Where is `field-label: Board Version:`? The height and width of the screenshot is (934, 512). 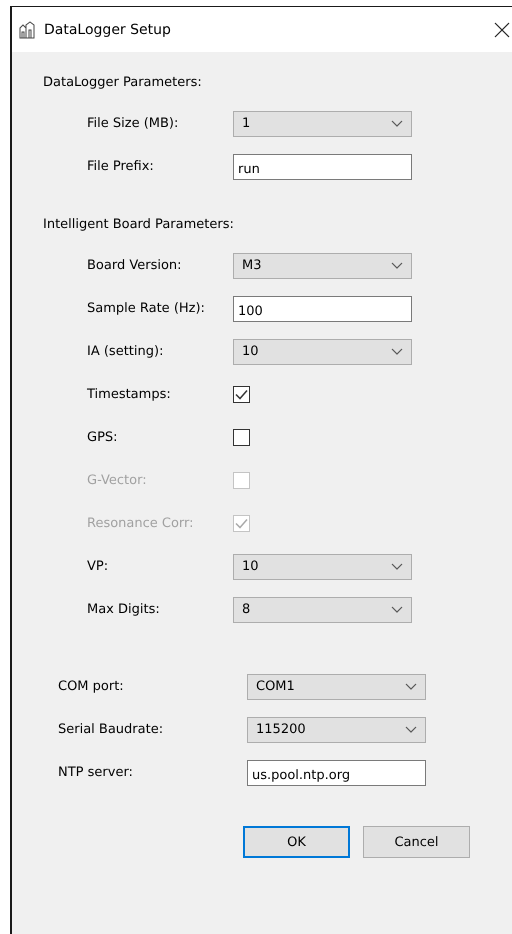 field-label: Board Version: is located at coordinates (135, 265).